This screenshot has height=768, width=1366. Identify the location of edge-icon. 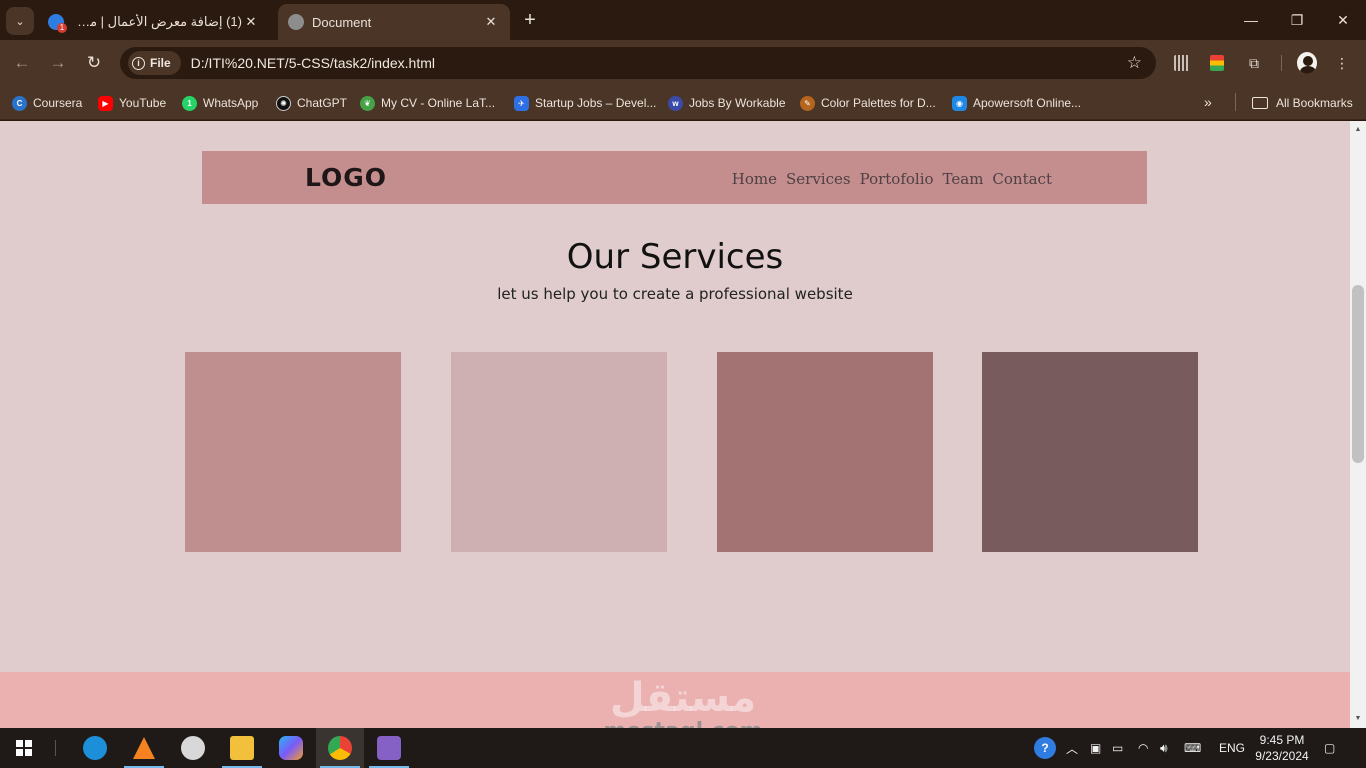
(95, 748).